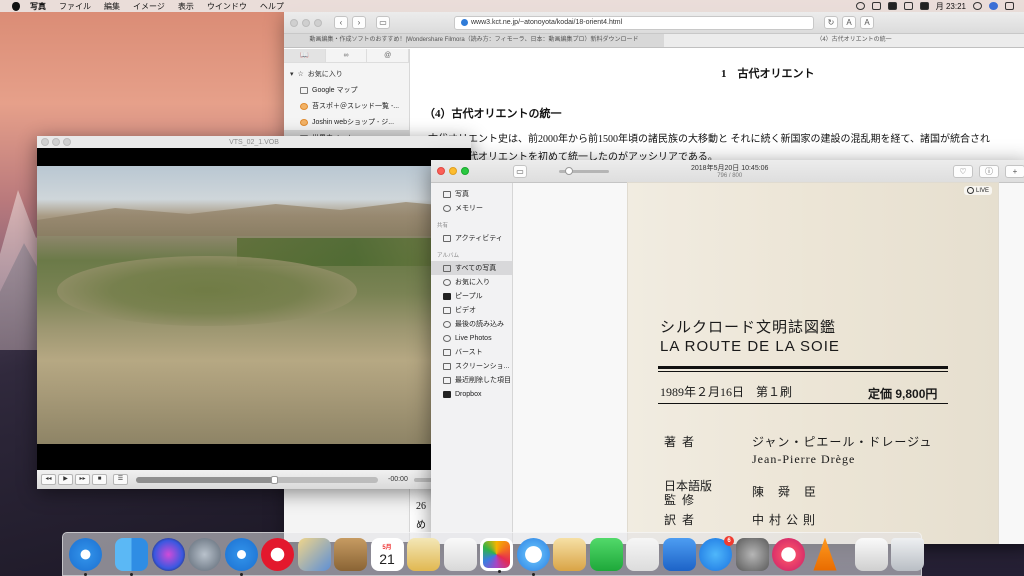 Image resolution: width=1024 pixels, height=576 pixels. I want to click on live-photo-badge: LIVE, so click(977, 190).